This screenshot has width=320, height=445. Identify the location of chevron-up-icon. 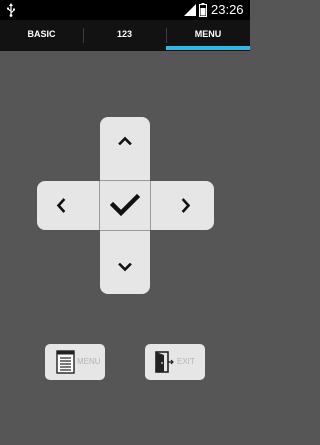
(125, 140).